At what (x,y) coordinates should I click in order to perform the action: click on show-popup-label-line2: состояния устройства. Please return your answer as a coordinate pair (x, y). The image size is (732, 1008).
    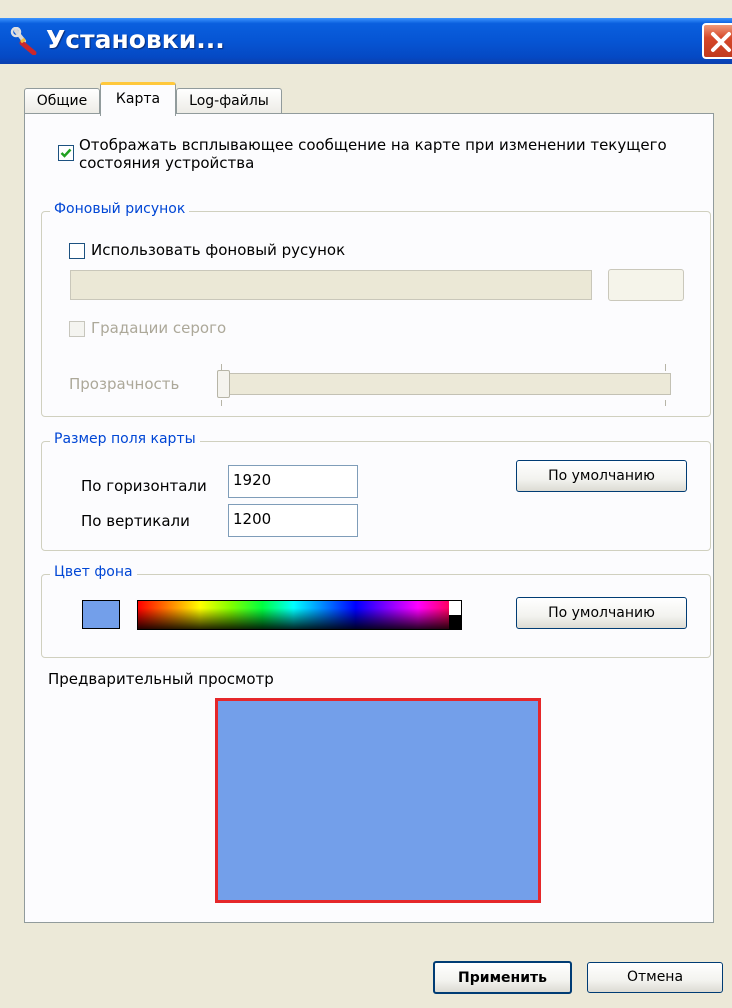
    Looking at the image, I should click on (167, 163).